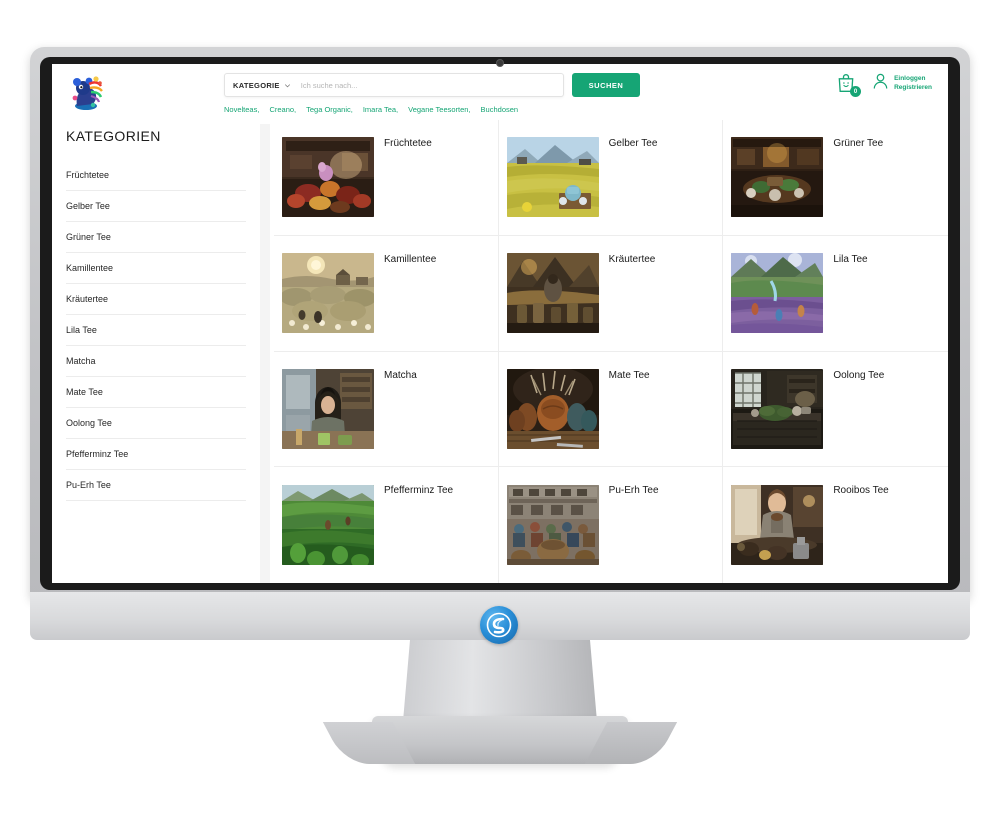 The image size is (1000, 815). Describe the element at coordinates (386, 409) in the screenshot. I see `product-card: Matcha` at that location.